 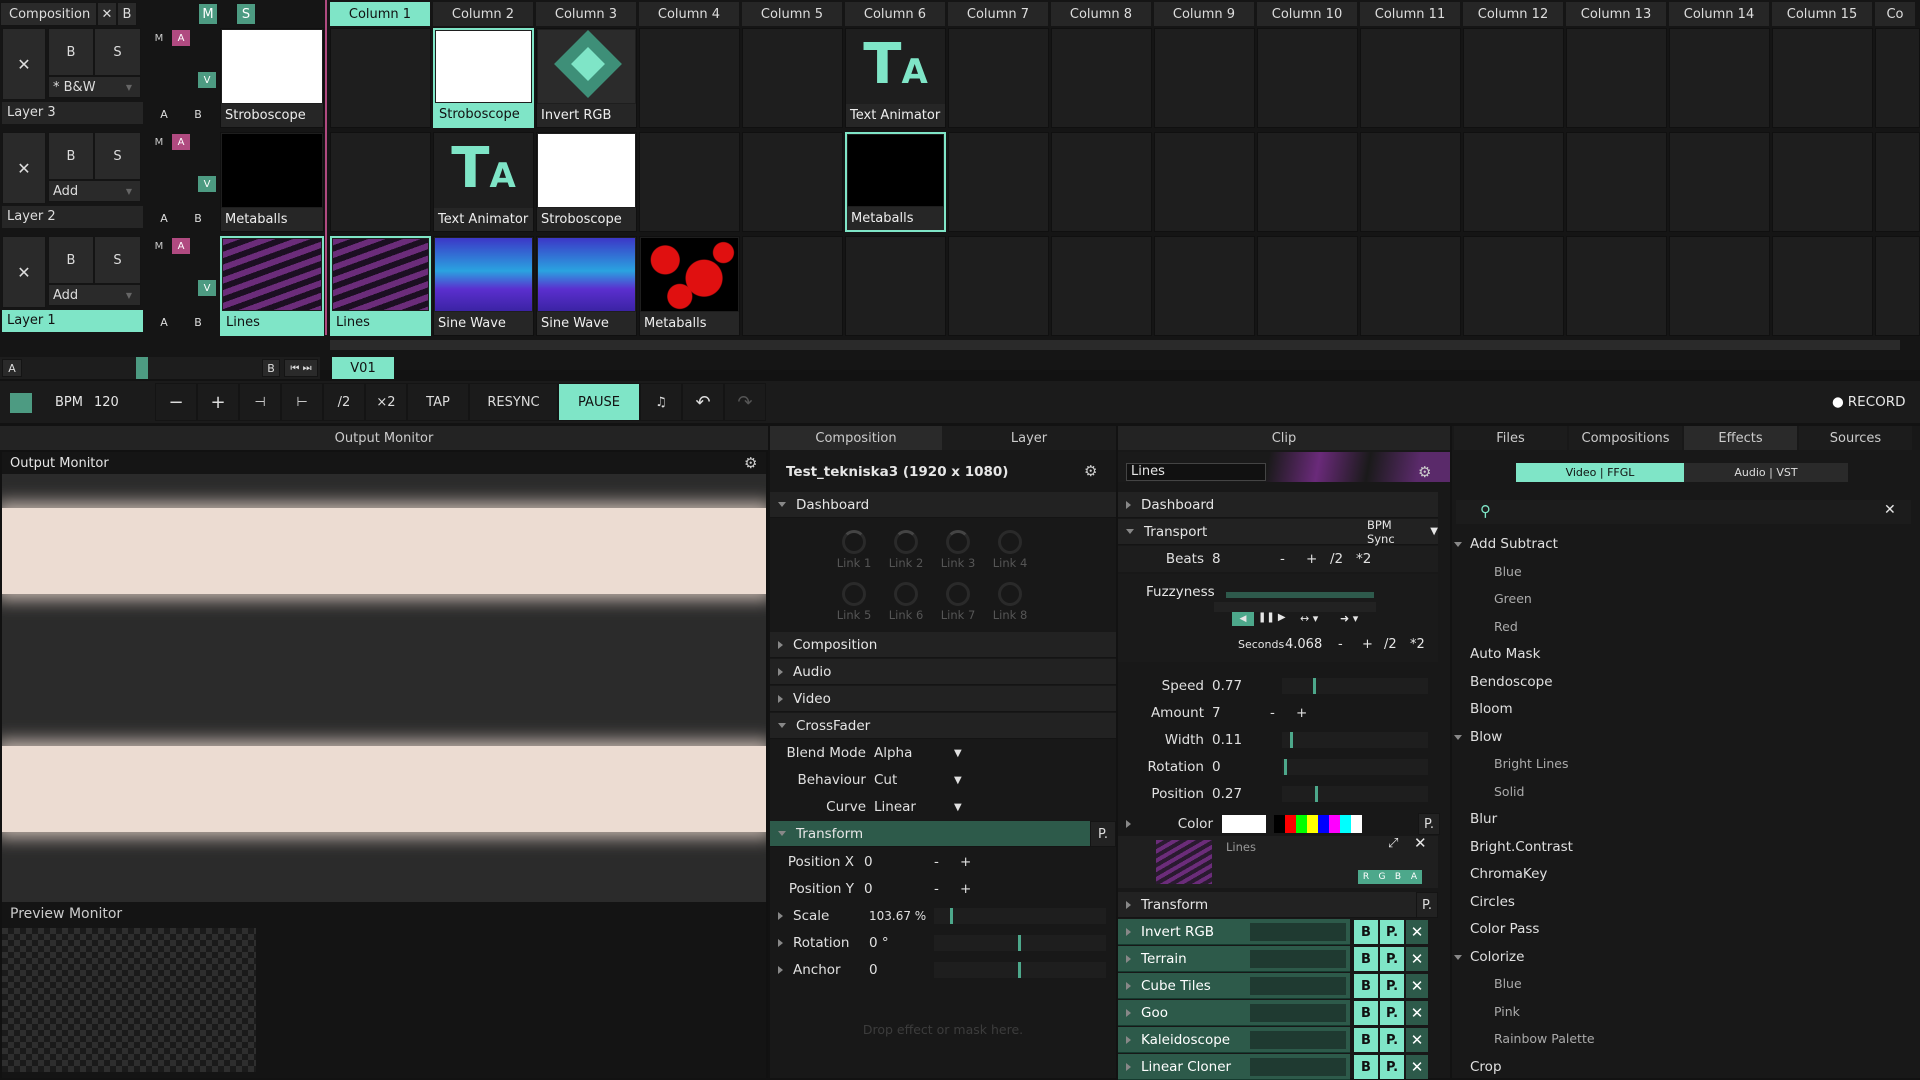 I want to click on width-value: 0.11, so click(x=1241, y=740).